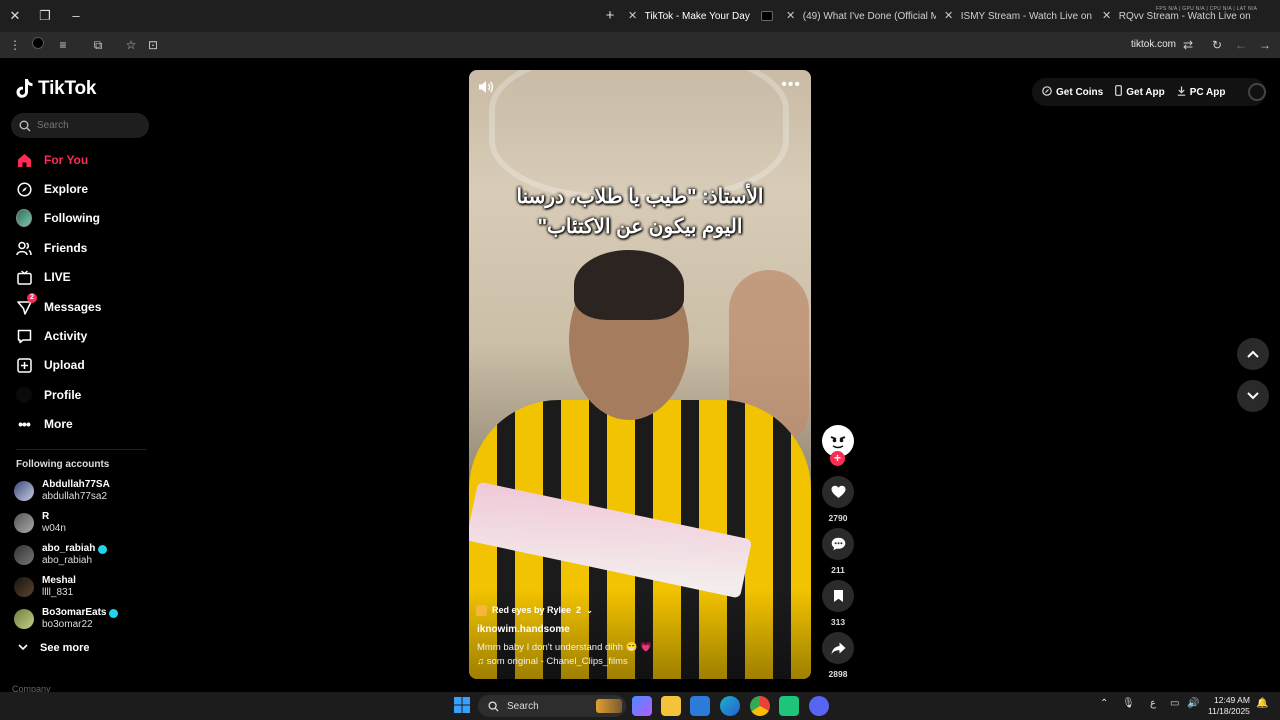 This screenshot has height=720, width=1280. What do you see at coordinates (66, 336) in the screenshot?
I see `nav-label: Activity` at bounding box center [66, 336].